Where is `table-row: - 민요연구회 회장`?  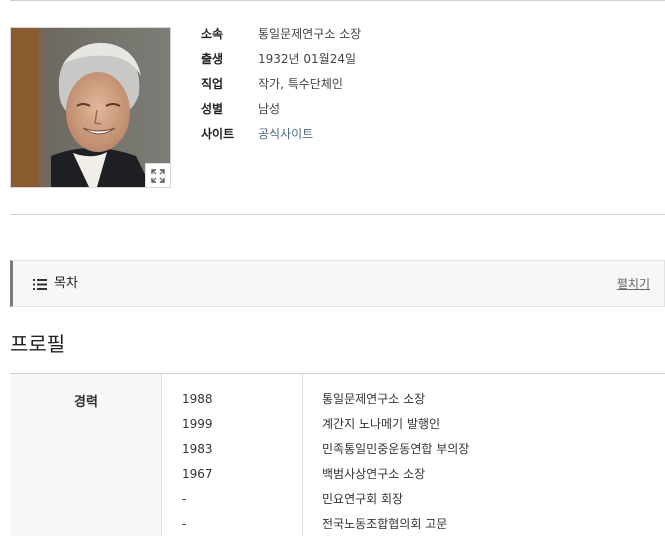
table-row: - 민요연구회 회장 is located at coordinates (337, 501).